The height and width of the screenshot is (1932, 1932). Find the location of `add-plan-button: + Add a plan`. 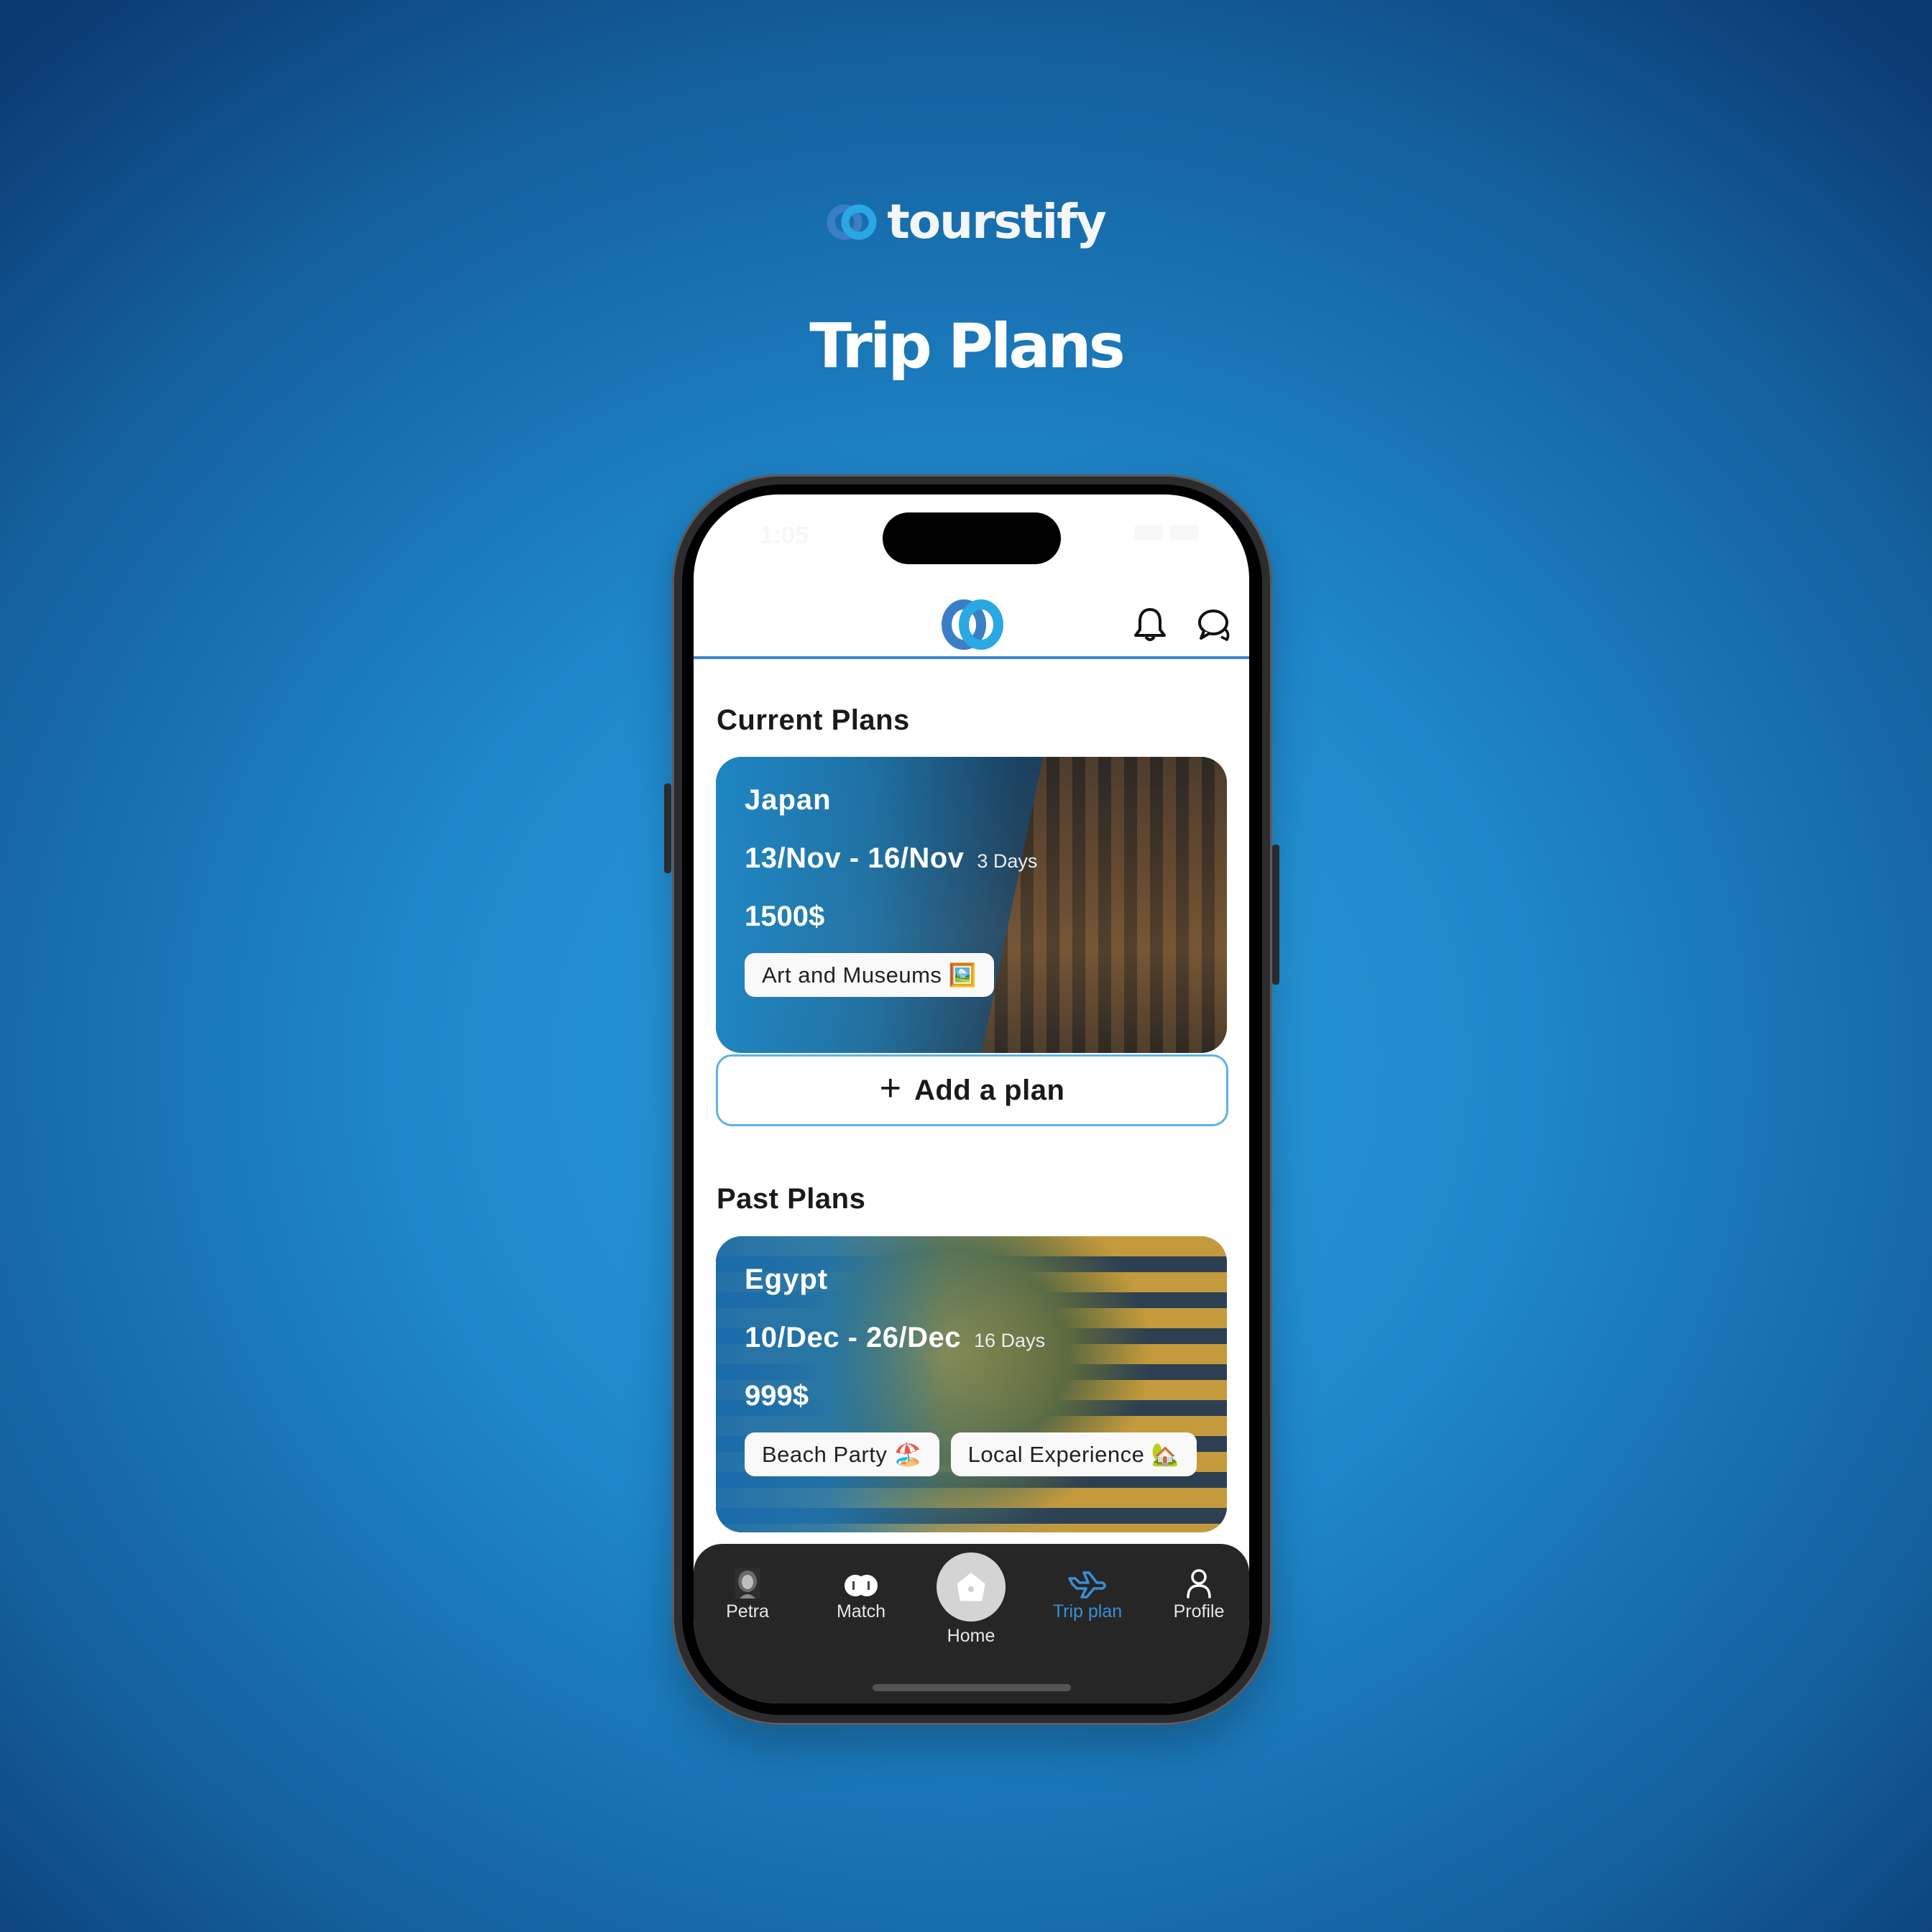

add-plan-button: + Add a plan is located at coordinates (972, 1090).